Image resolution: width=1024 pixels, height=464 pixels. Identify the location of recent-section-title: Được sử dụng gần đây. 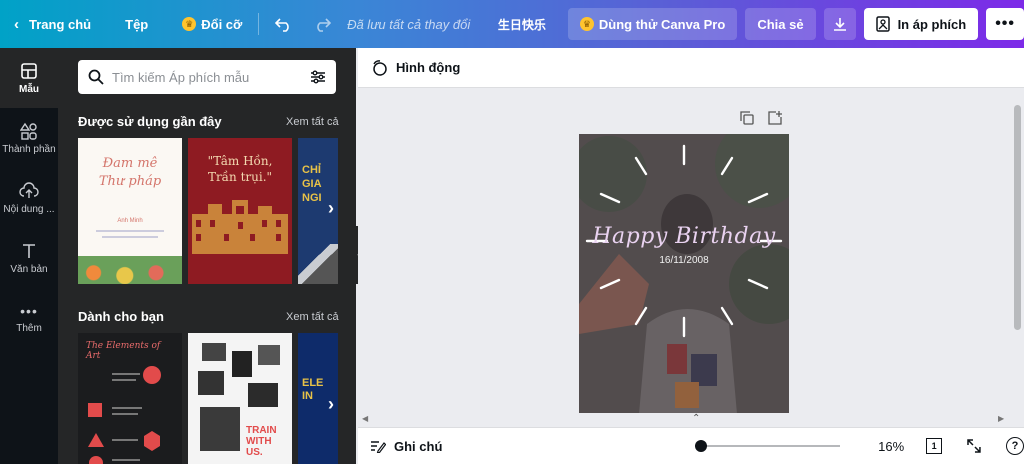
(150, 121).